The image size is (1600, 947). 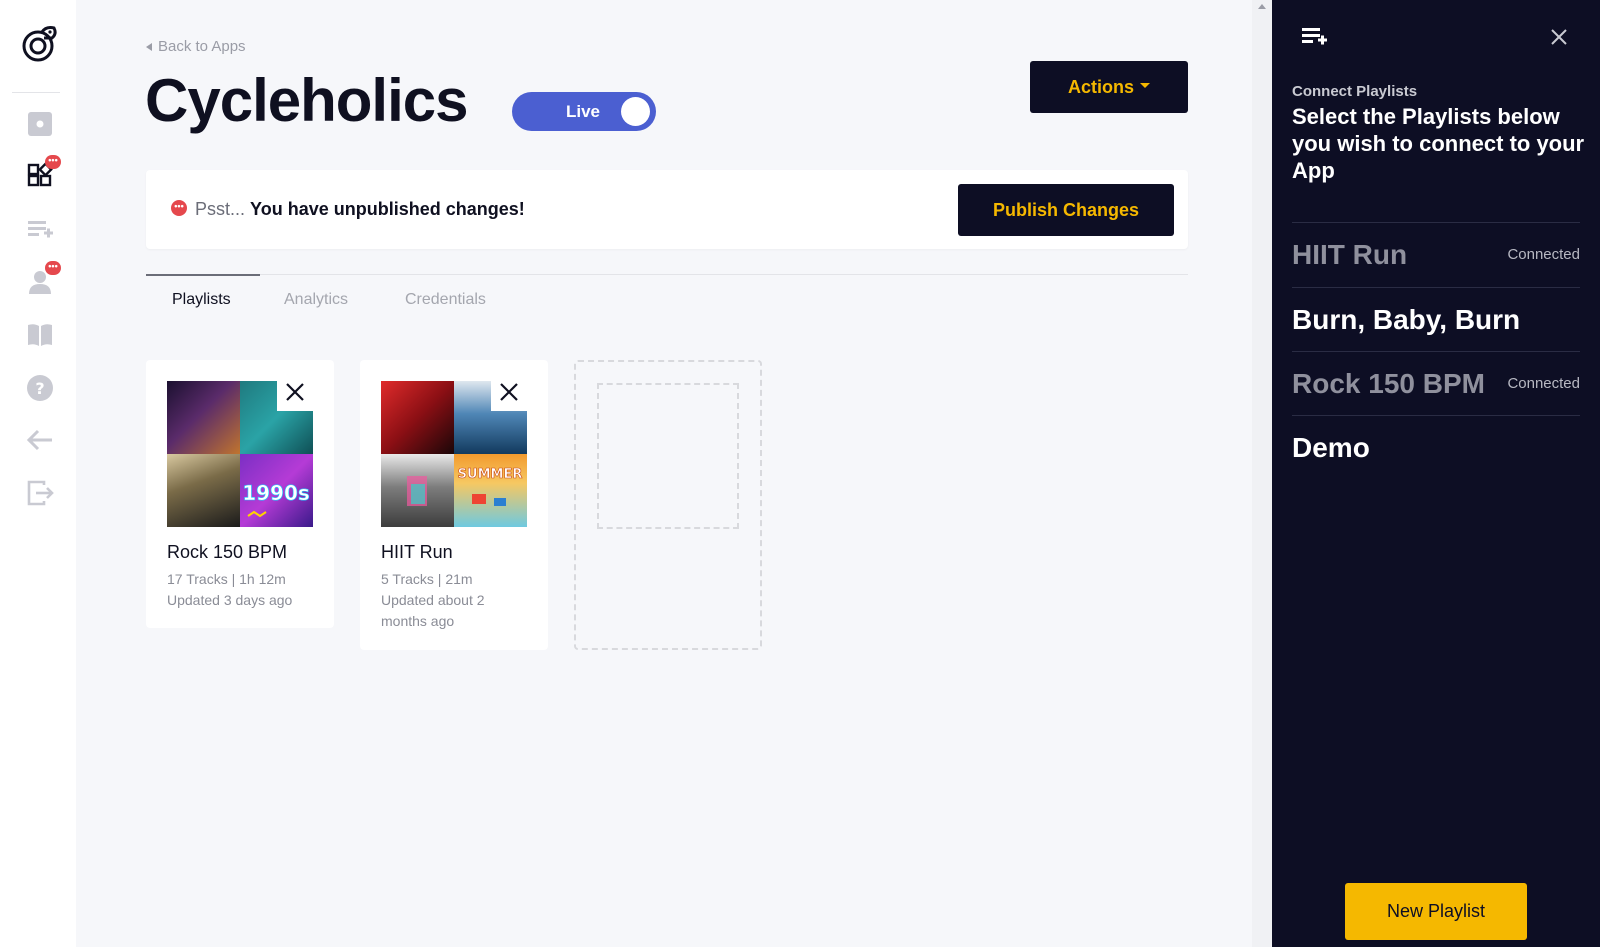 I want to click on playlist-track-info: 17 Tracks | 1h 12m, so click(x=226, y=579).